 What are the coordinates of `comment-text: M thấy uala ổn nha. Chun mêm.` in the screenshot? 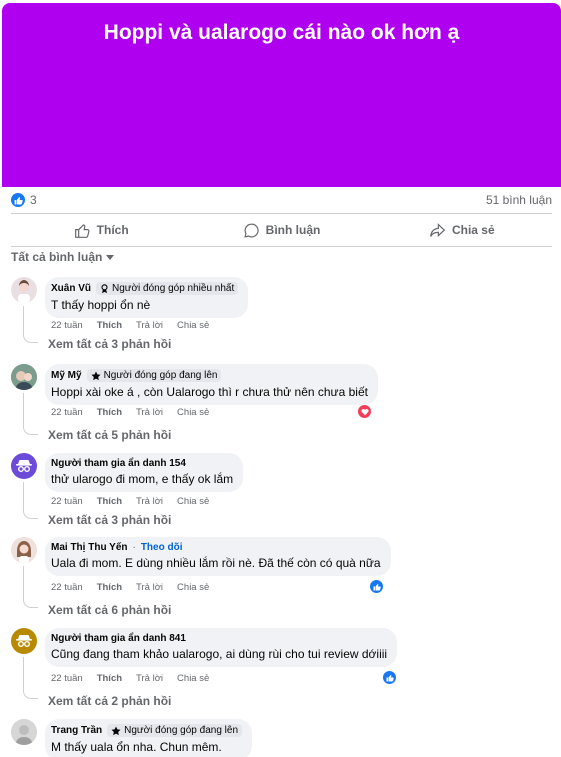 It's located at (136, 747).